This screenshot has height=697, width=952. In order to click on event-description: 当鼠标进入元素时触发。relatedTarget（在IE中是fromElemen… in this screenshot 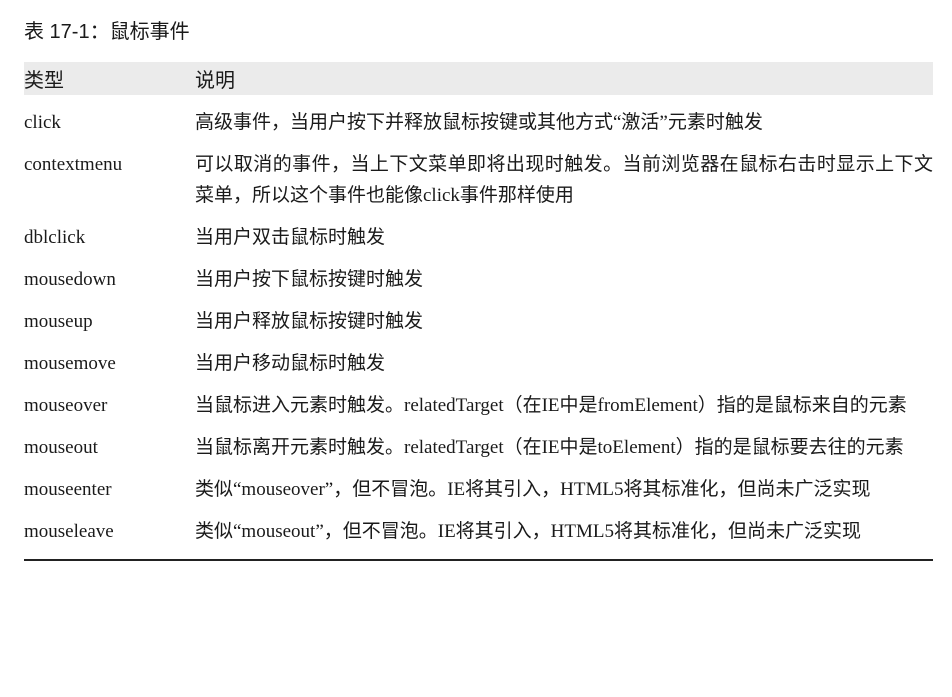, I will do `click(551, 405)`.